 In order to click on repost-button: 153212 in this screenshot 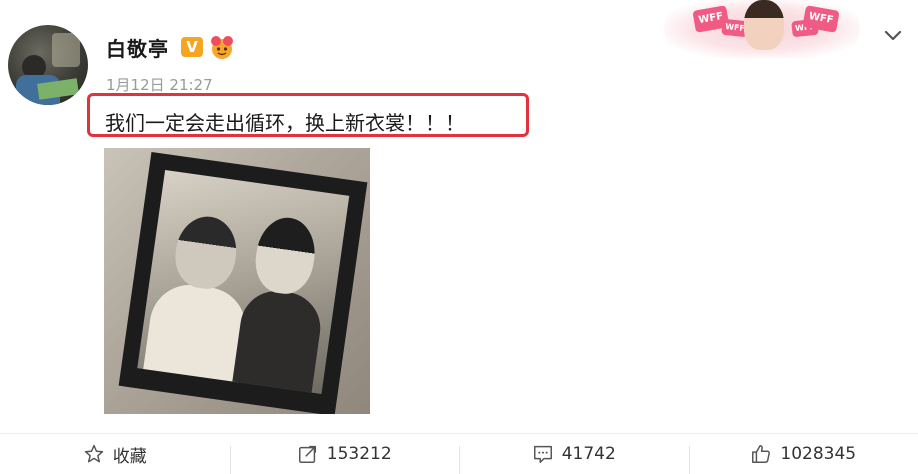, I will do `click(344, 454)`.